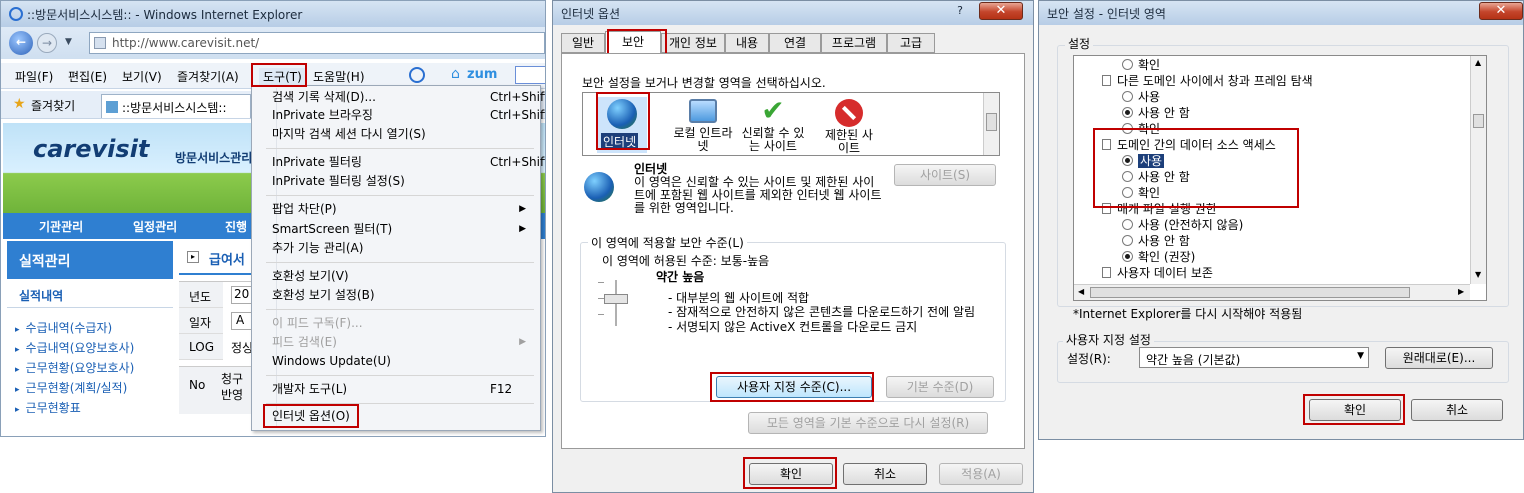 The height and width of the screenshot is (493, 1524). I want to click on tools-item-inprivate: InPrivate 브라우징Ctrl+Shift+P, so click(408, 115).